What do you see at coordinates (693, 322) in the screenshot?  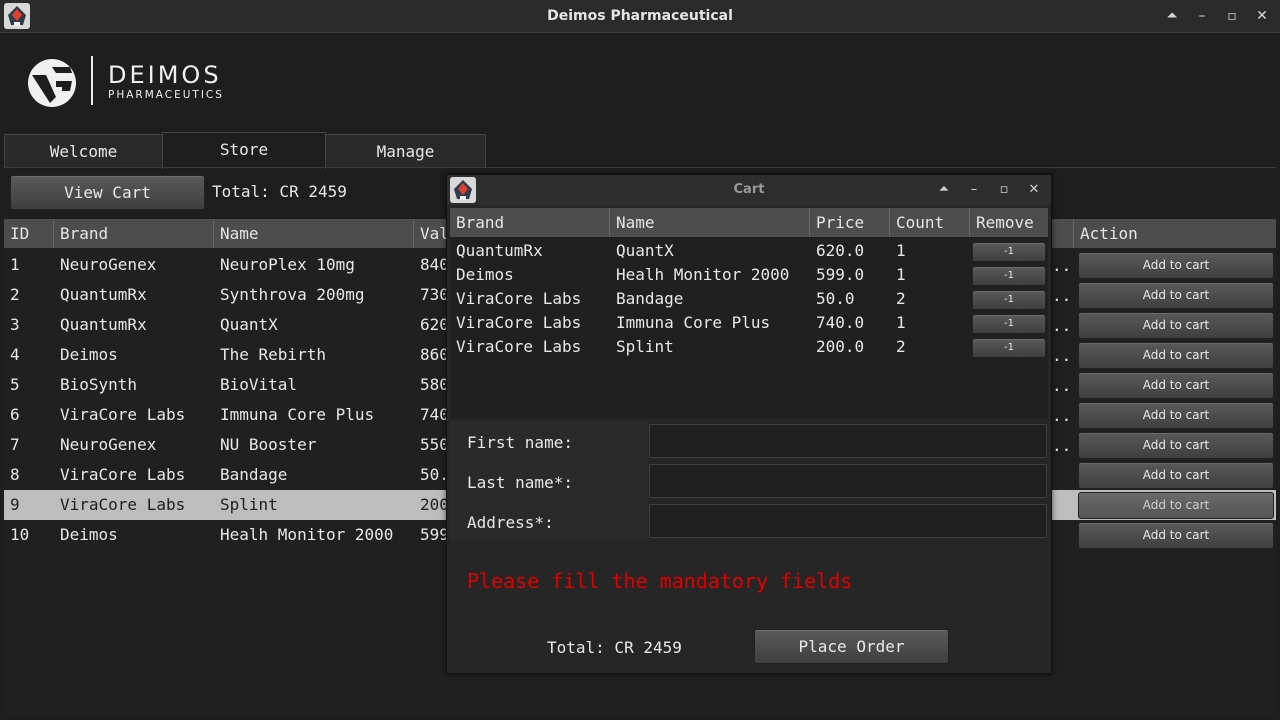 I see `cart-cell-name: Immuna Core Plus` at bounding box center [693, 322].